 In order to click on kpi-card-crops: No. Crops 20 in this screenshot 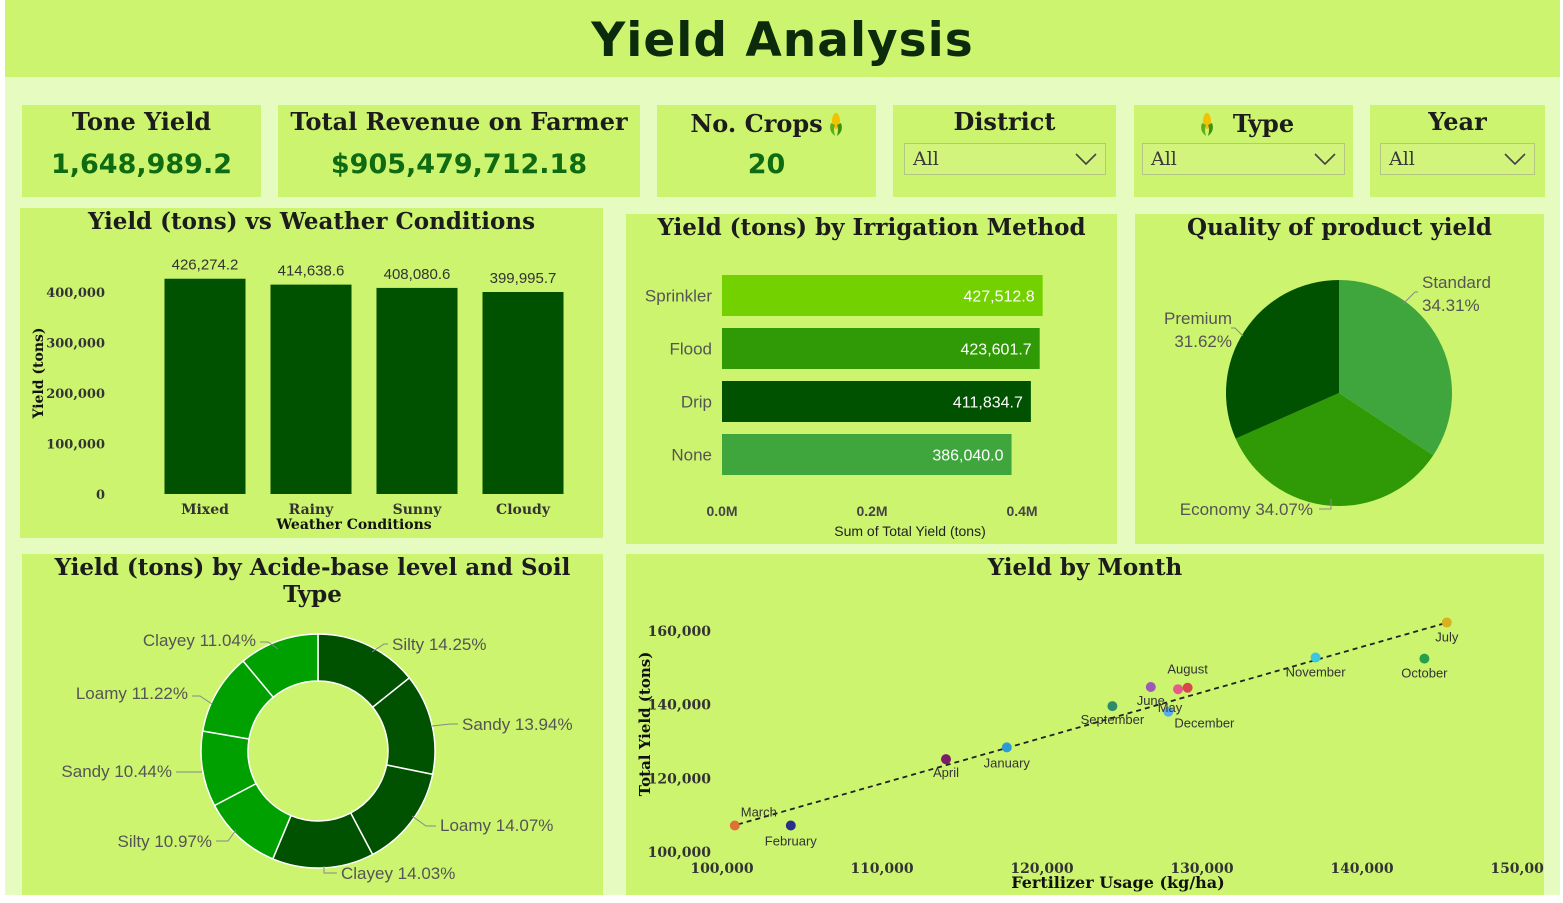, I will do `click(766, 151)`.